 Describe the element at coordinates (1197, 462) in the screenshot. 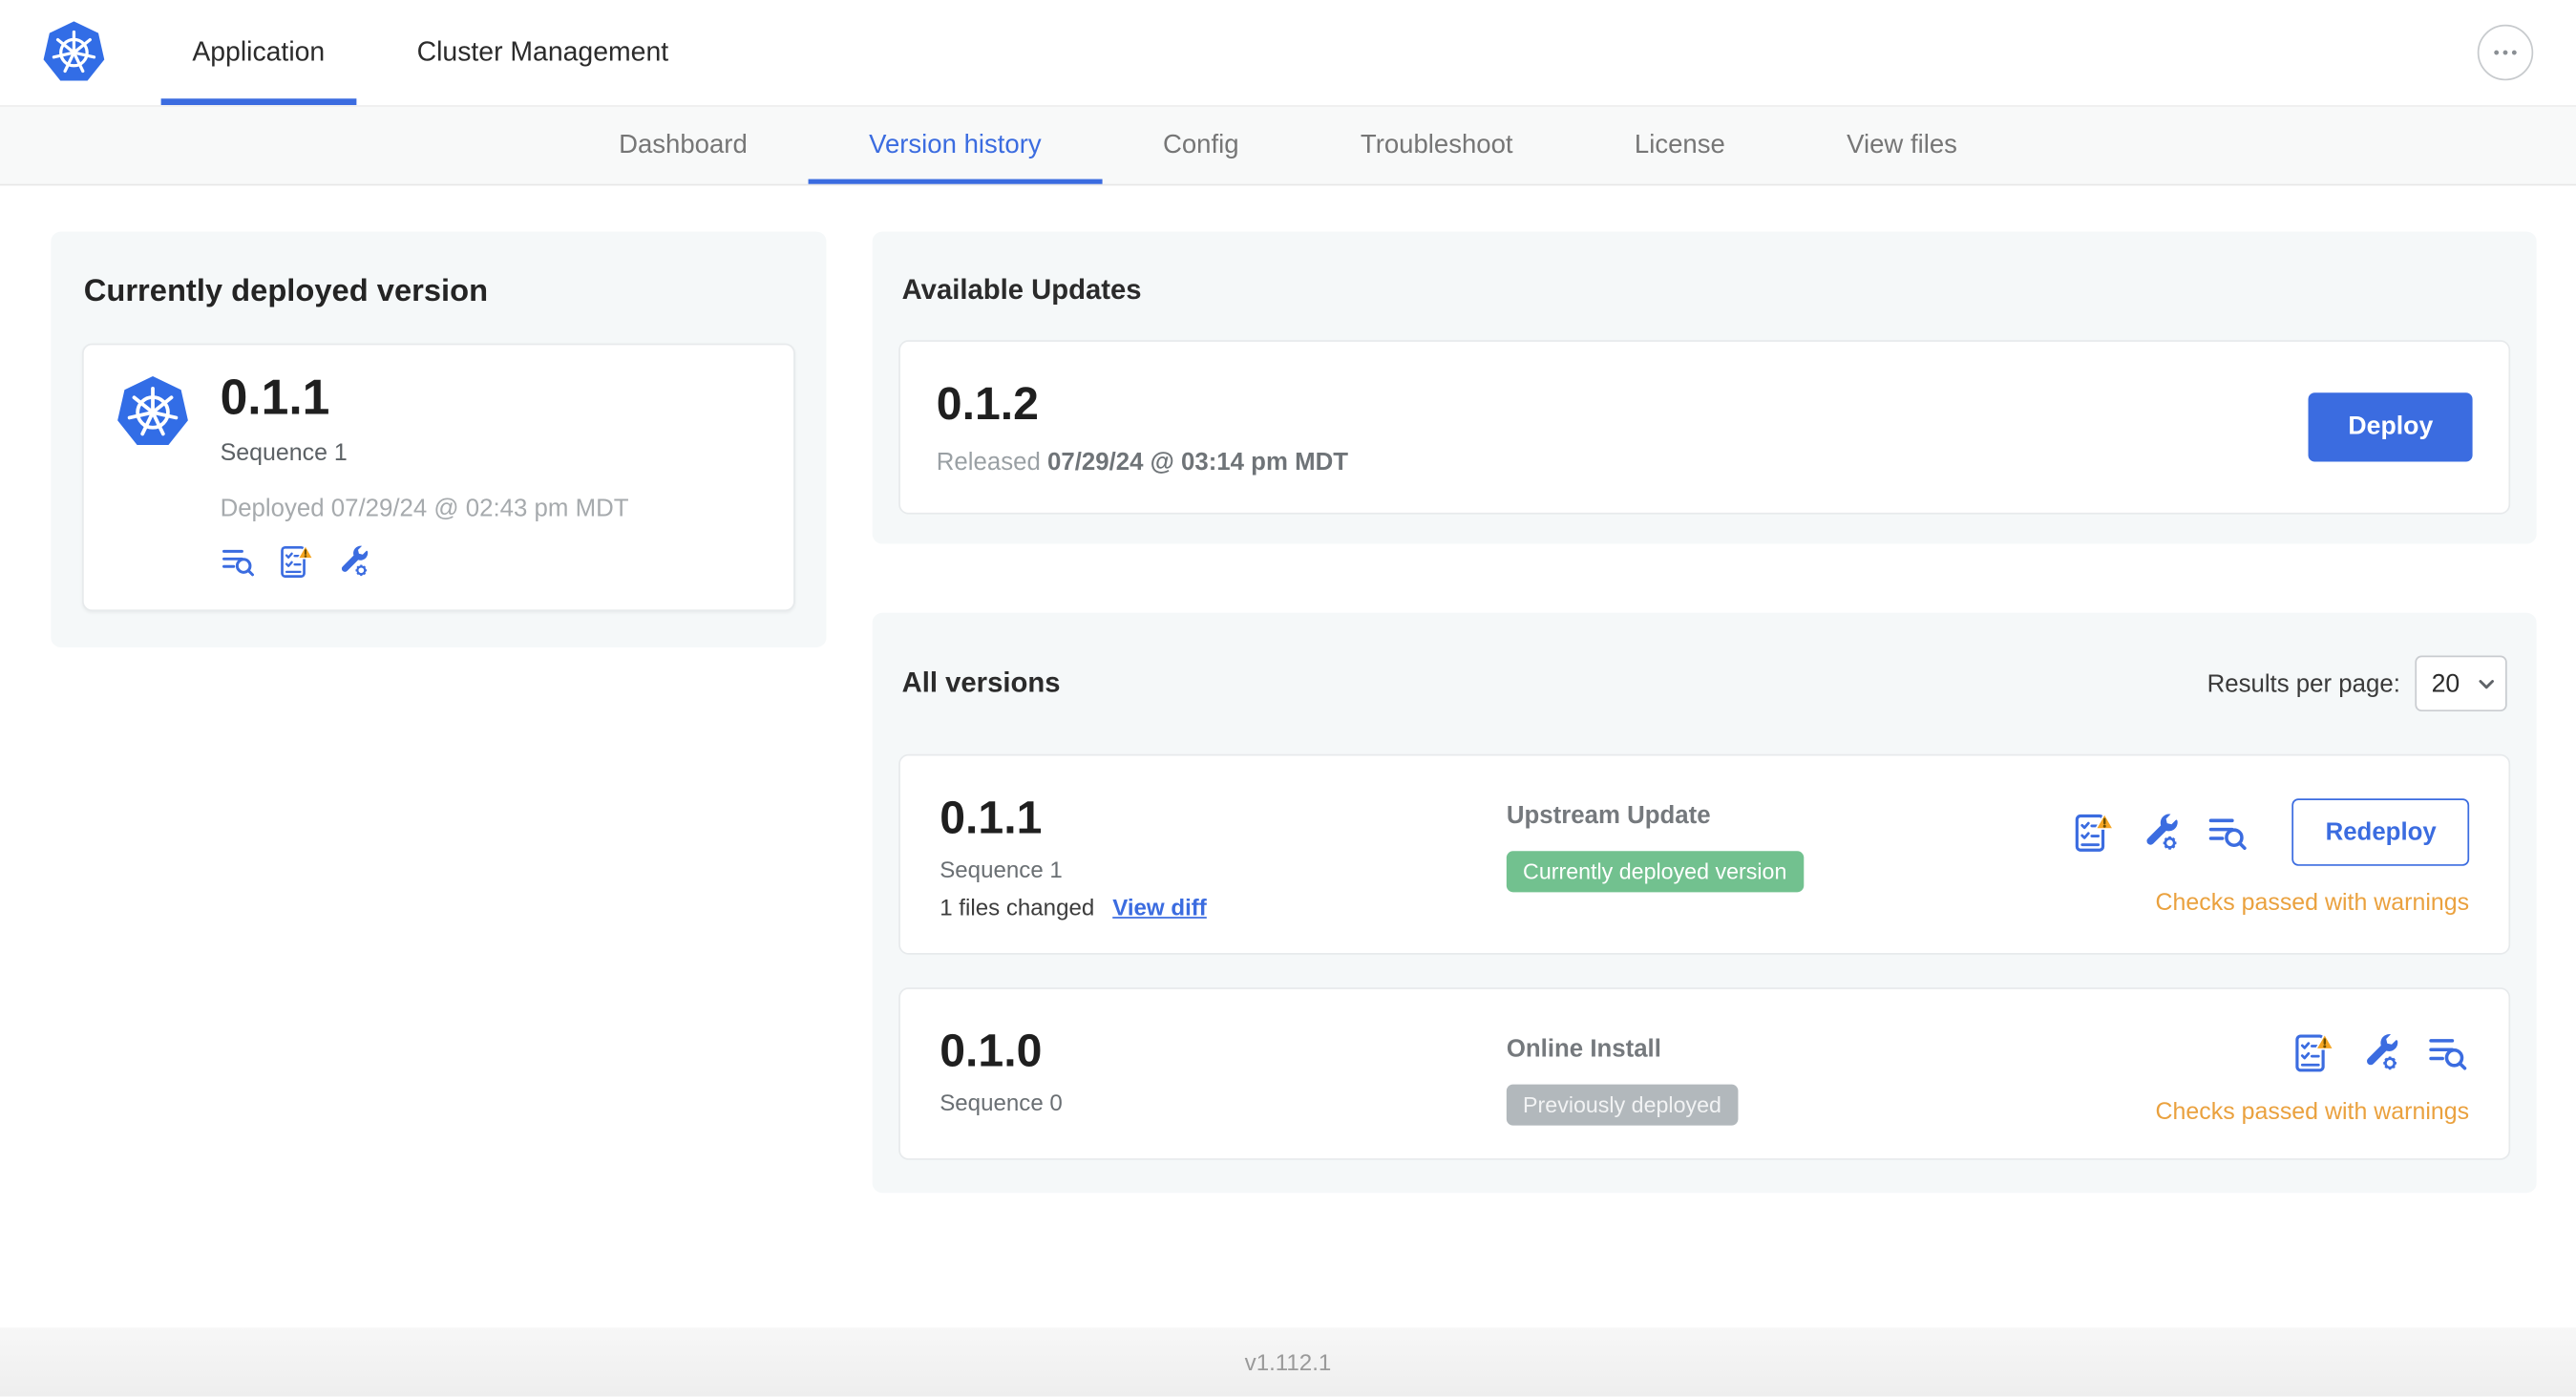

I see `released-timestamp: 07/29/24 @ 03:14 pm MDT` at that location.